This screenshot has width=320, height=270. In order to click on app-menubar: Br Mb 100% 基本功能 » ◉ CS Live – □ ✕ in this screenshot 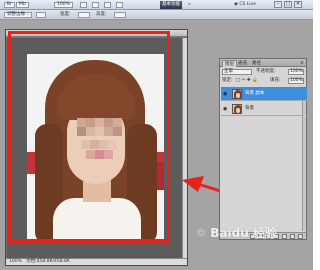, I will do `click(156, 5)`.